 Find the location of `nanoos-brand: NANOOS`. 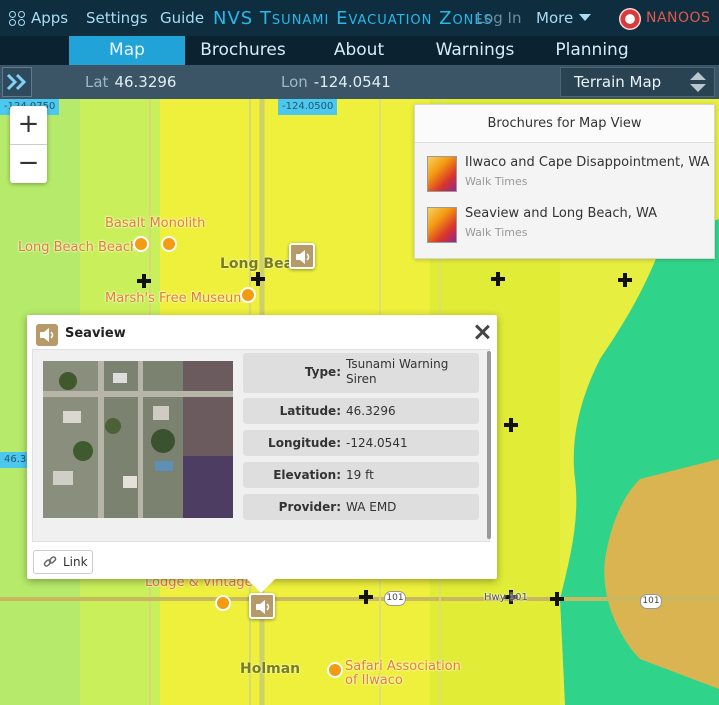

nanoos-brand: NANOOS is located at coordinates (678, 18).